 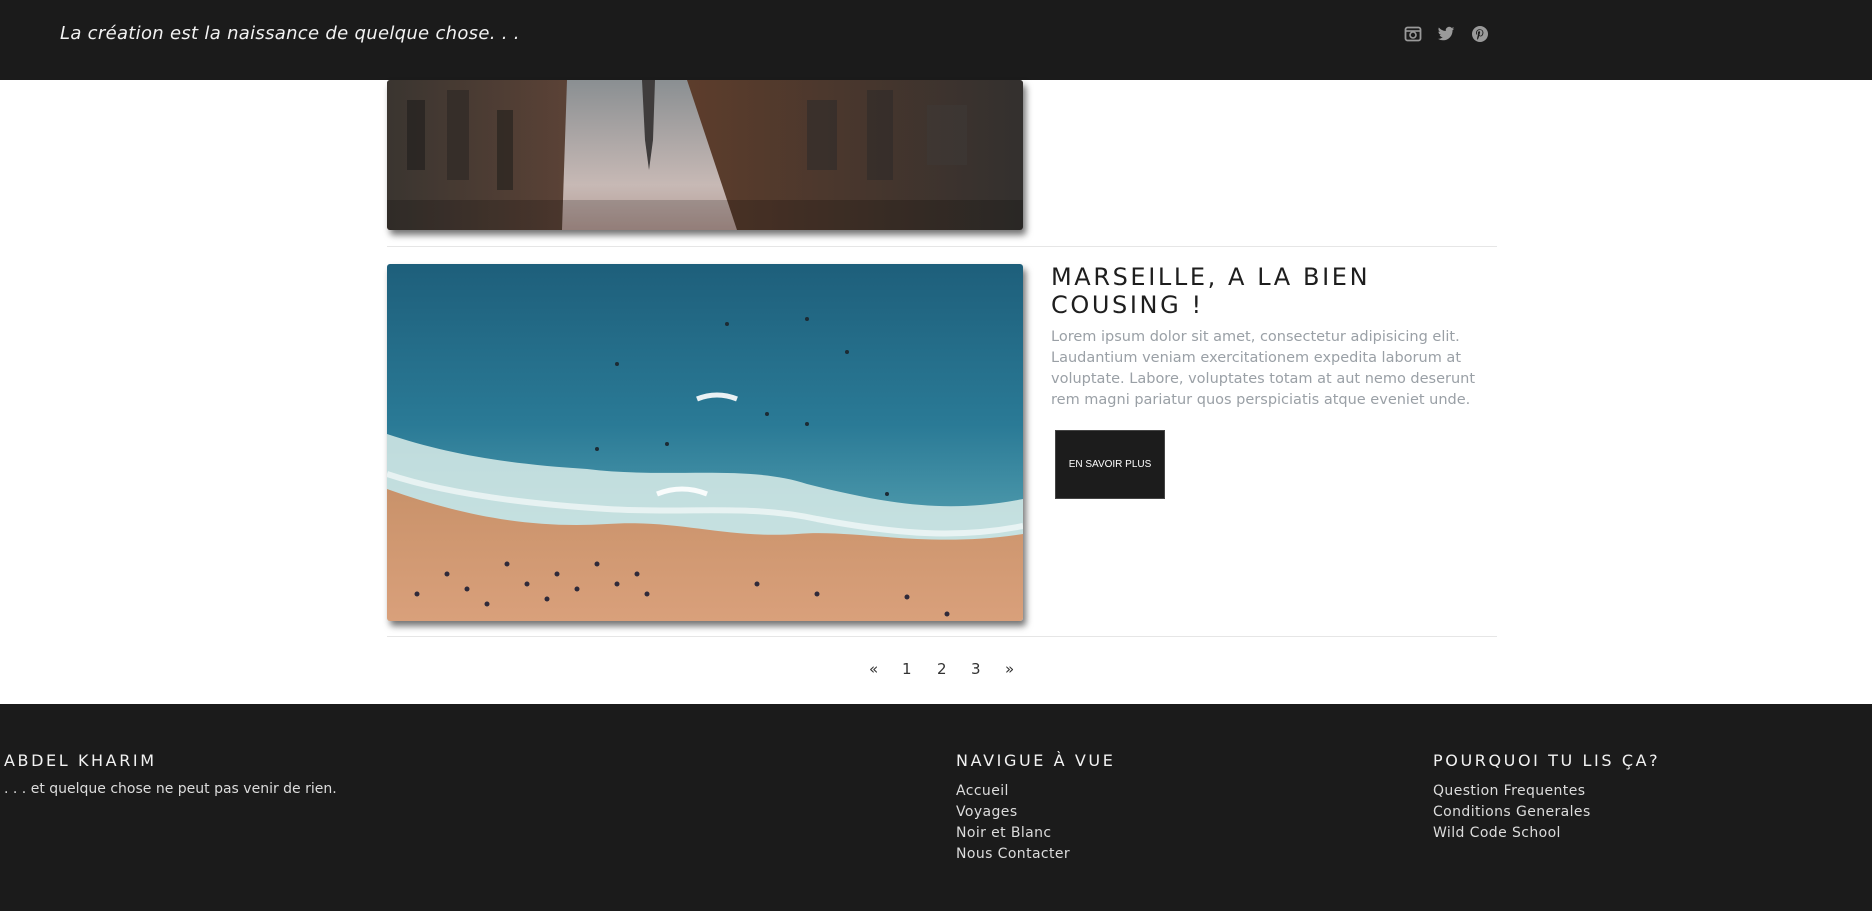 What do you see at coordinates (907, 669) in the screenshot?
I see `pagination-page-1: 1` at bounding box center [907, 669].